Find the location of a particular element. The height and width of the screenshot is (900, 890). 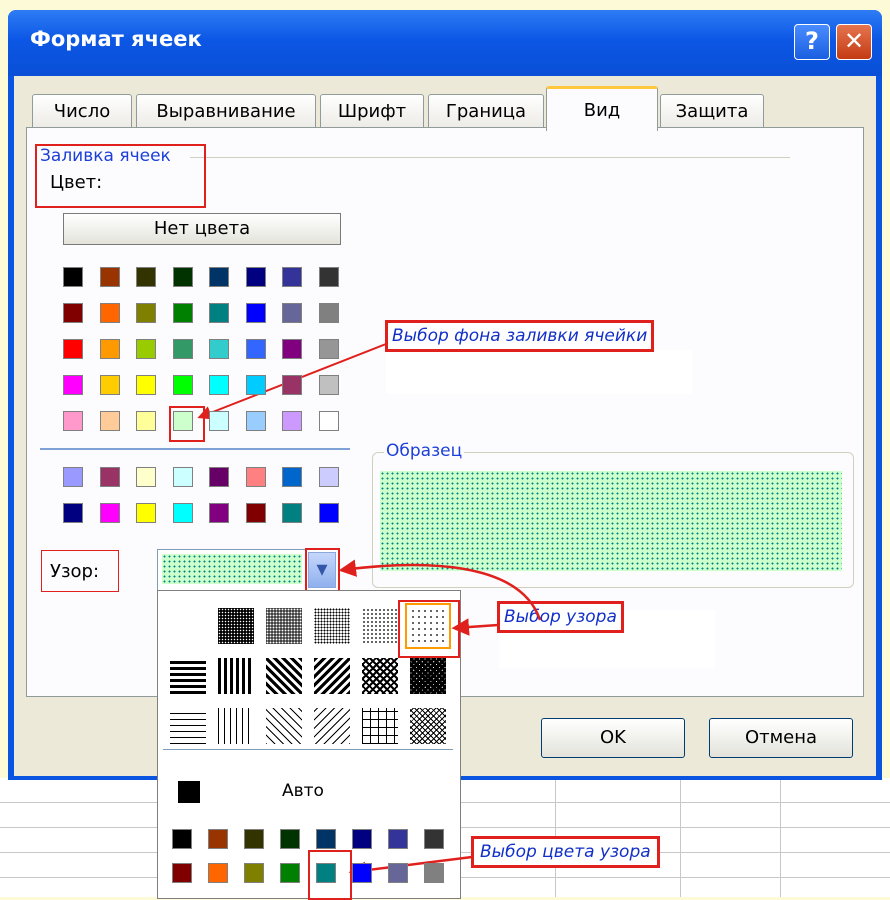

tab-number: Число is located at coordinates (82, 111).